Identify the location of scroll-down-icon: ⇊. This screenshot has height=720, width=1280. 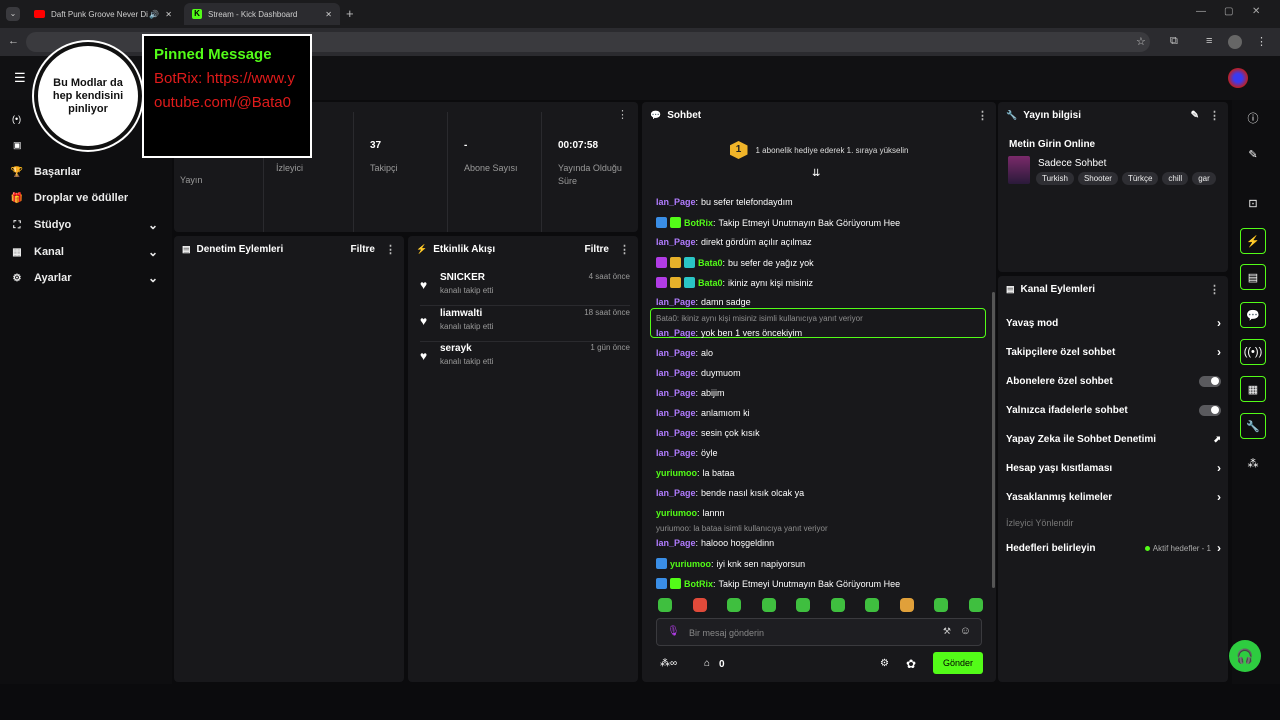
(816, 173).